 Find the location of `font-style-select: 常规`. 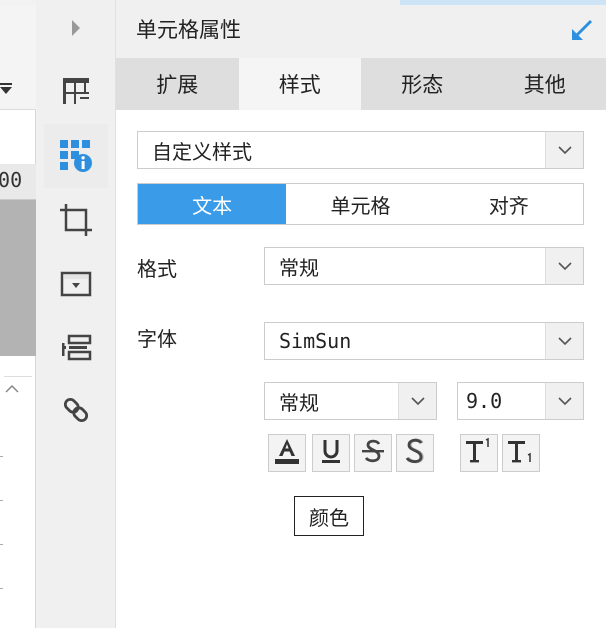

font-style-select: 常规 is located at coordinates (350, 401).